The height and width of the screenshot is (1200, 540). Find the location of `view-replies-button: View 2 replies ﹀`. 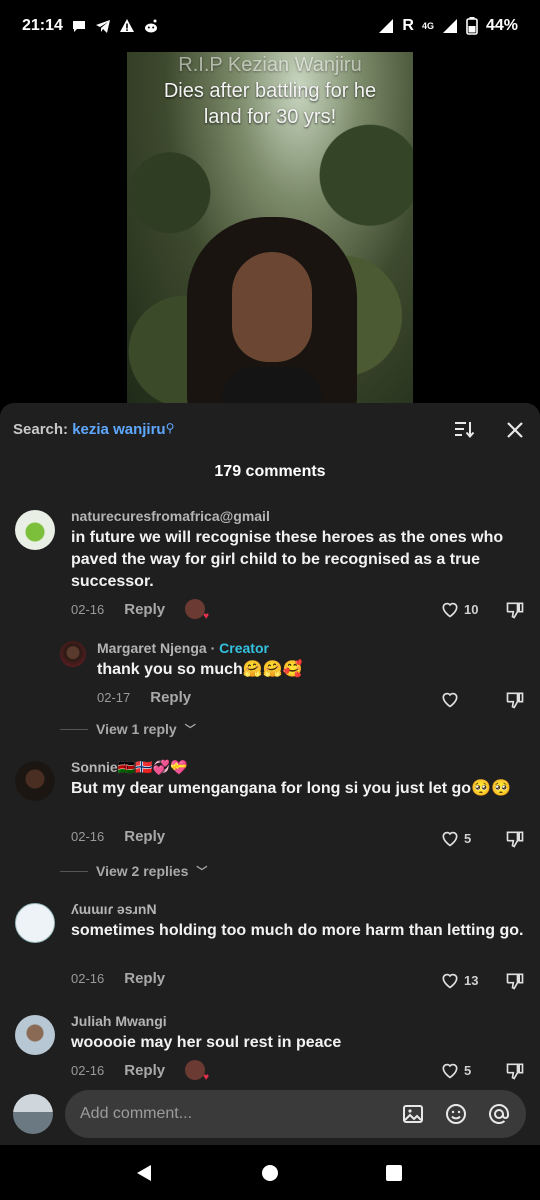

view-replies-button: View 2 replies ﹀ is located at coordinates (133, 871).